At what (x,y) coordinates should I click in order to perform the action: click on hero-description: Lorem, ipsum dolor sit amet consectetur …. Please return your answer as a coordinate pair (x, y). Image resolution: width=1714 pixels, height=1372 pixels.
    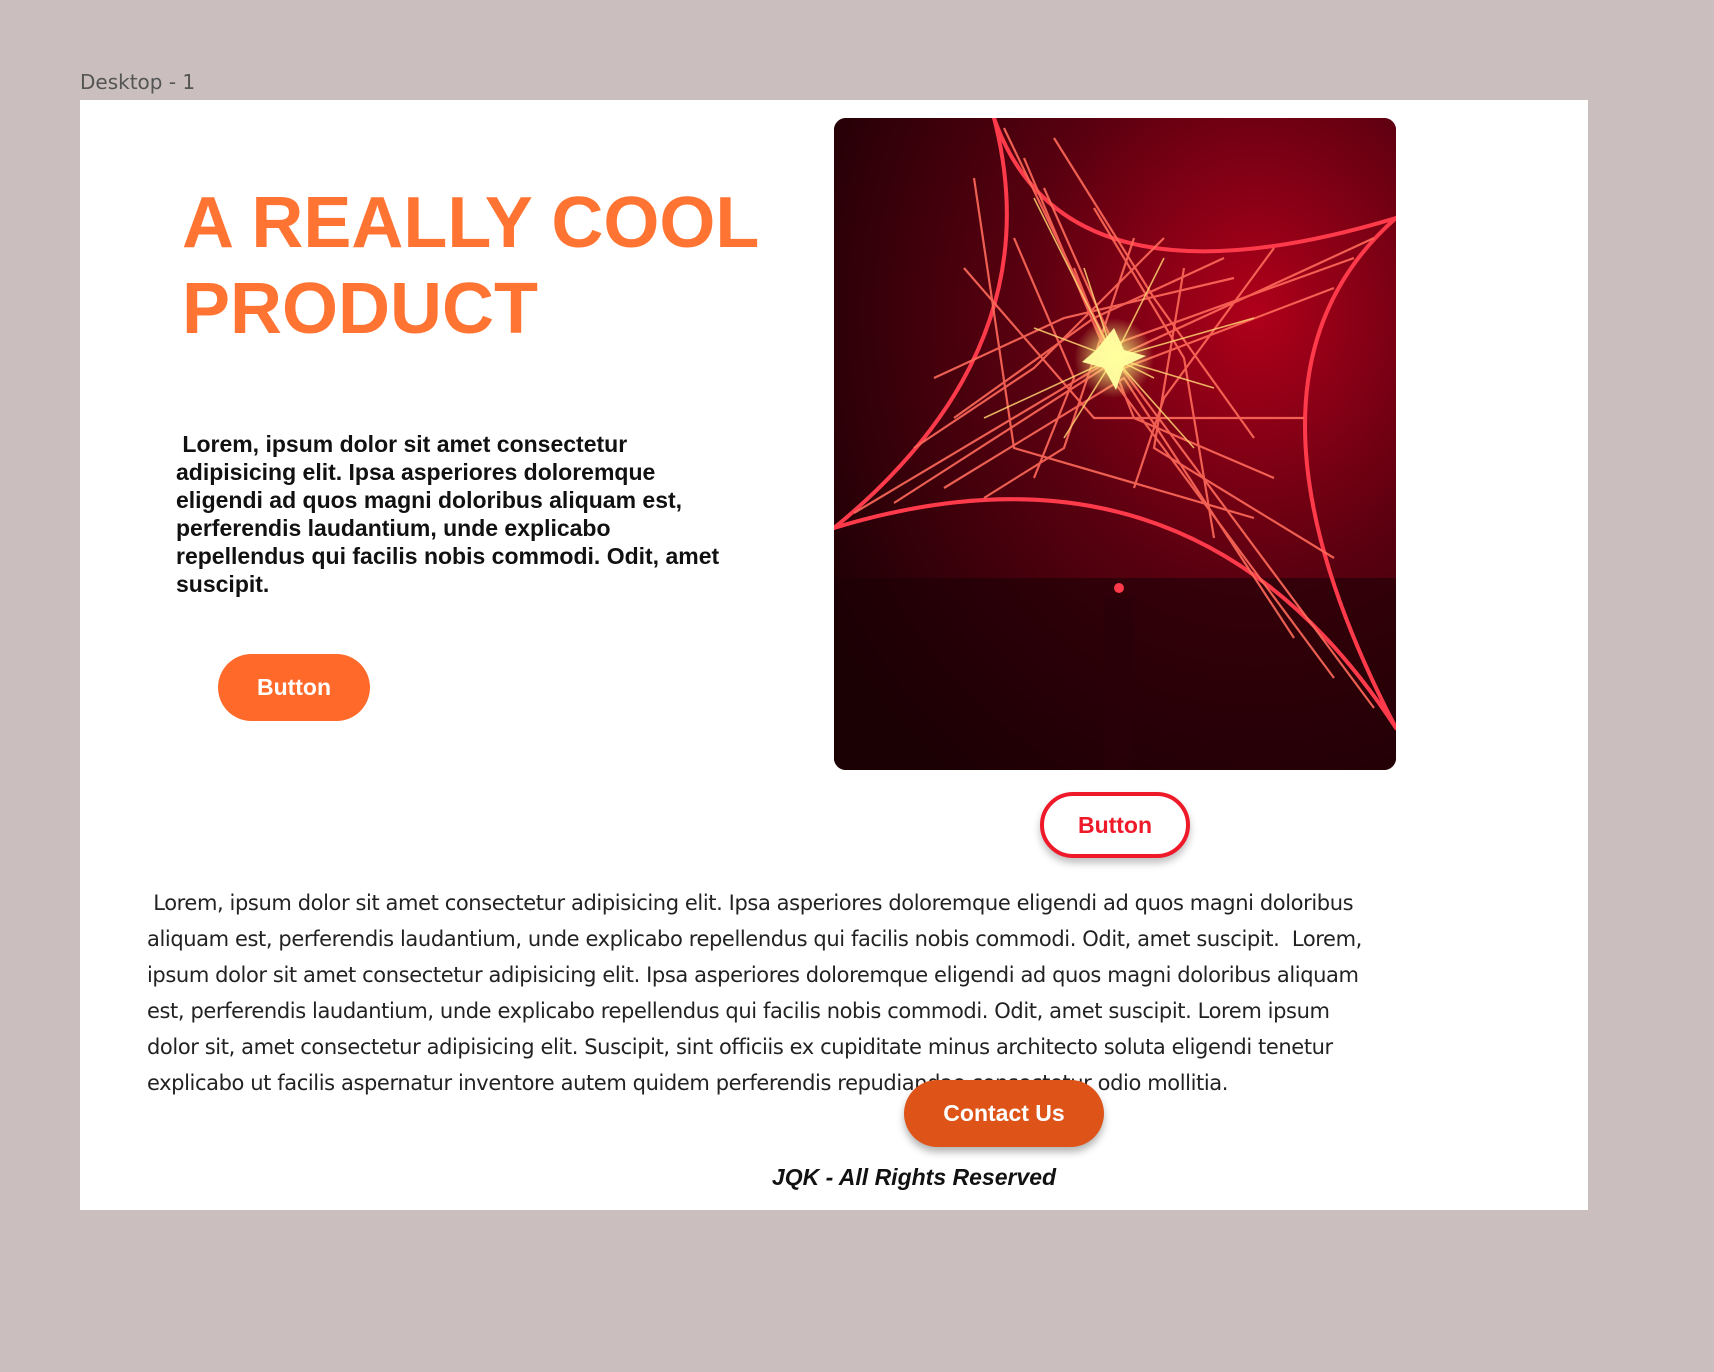
    Looking at the image, I should click on (451, 514).